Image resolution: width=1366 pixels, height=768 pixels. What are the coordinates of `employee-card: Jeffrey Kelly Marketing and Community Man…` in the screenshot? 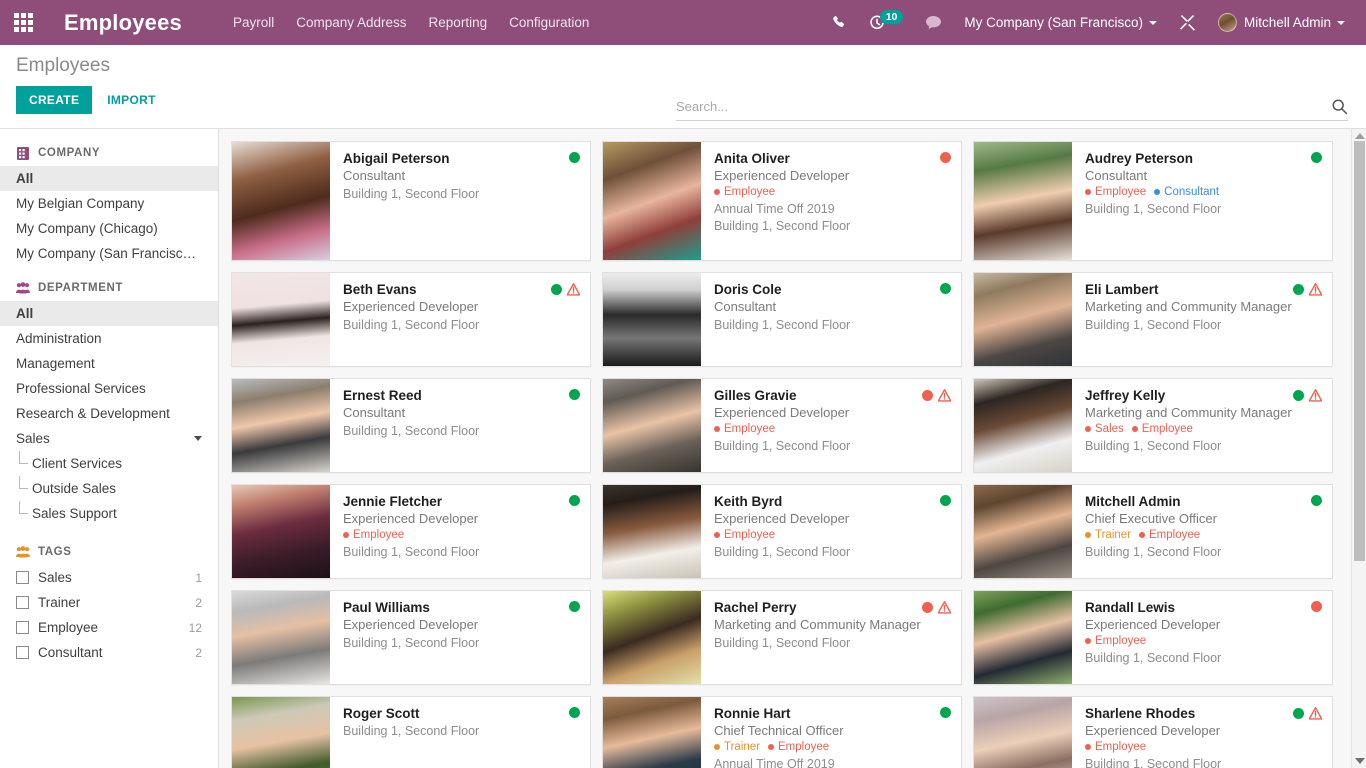 It's located at (1153, 425).